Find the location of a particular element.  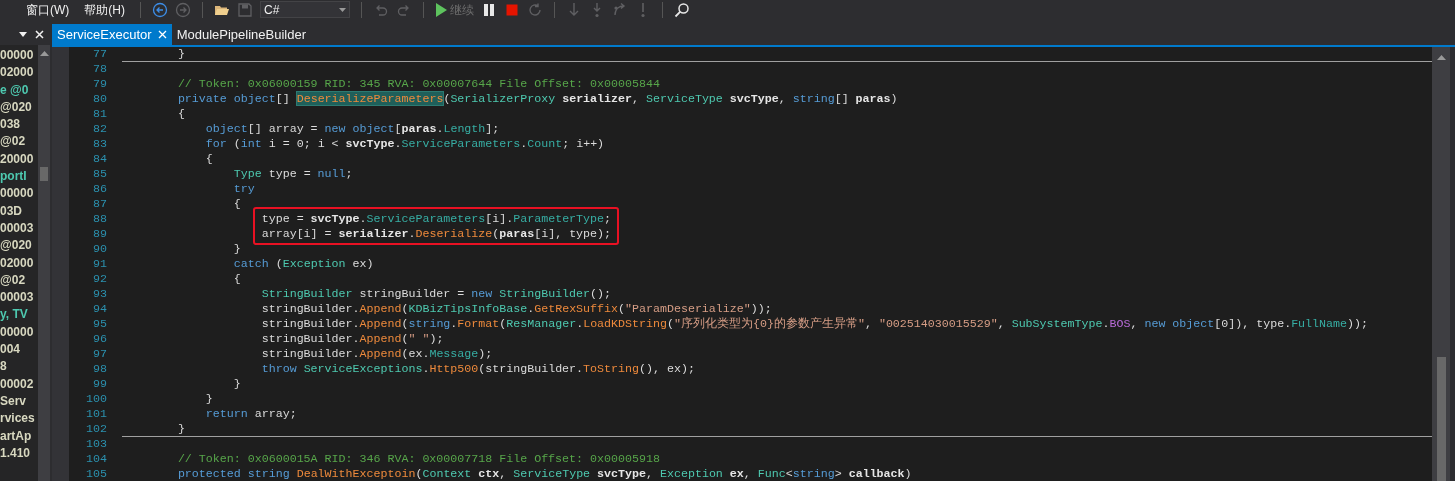

close-icon is located at coordinates (39, 34).